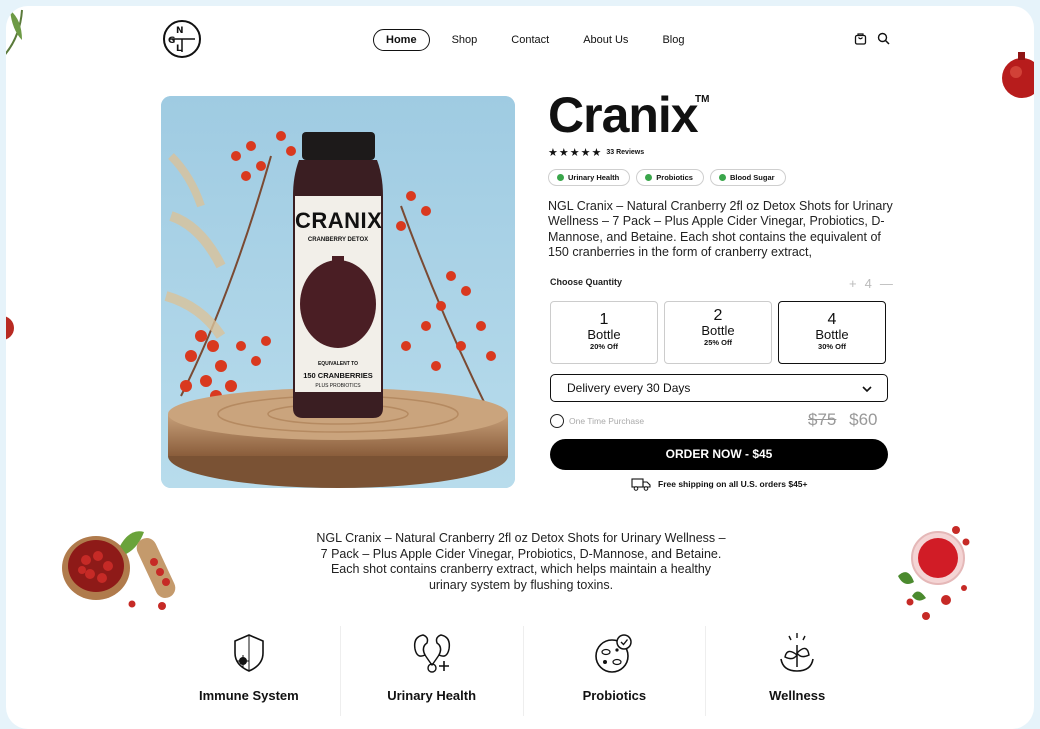  I want to click on tag-label: Blood Sugar, so click(752, 177).